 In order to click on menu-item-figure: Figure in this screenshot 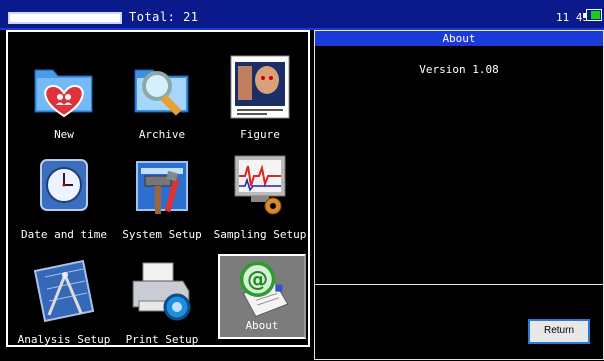, I will do `click(260, 102)`.